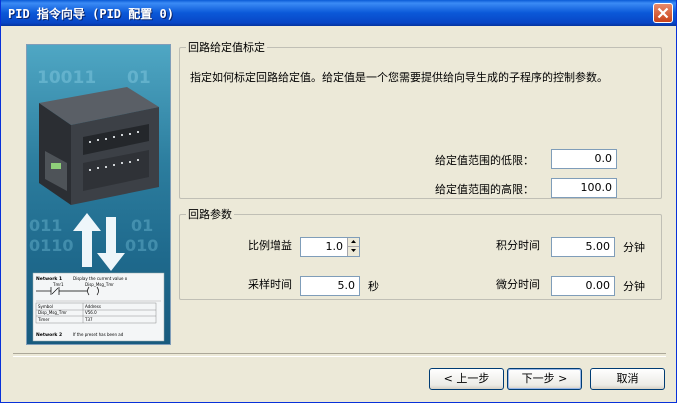  I want to click on setpoint-high-input: 100.0, so click(584, 188).